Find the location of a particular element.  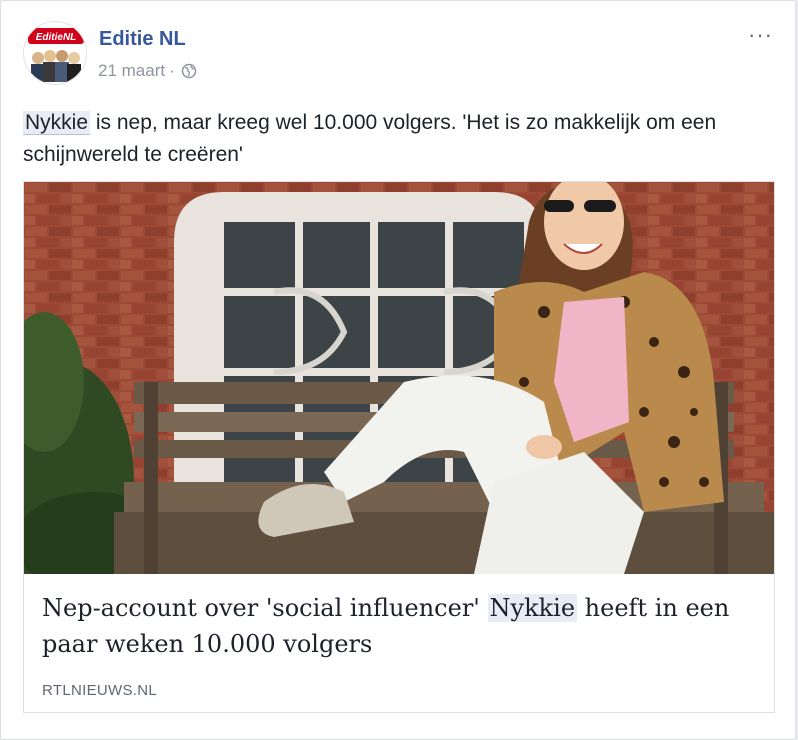

post-meta: 21 maart · is located at coordinates (147, 71).